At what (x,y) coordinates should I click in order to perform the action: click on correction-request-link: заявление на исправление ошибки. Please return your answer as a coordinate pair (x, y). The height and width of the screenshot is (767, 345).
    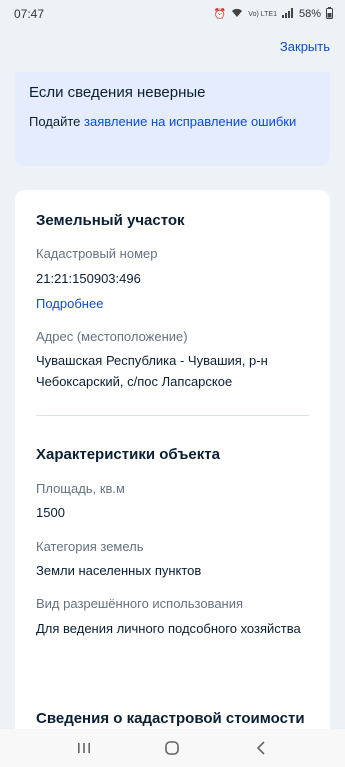
    Looking at the image, I should click on (190, 121).